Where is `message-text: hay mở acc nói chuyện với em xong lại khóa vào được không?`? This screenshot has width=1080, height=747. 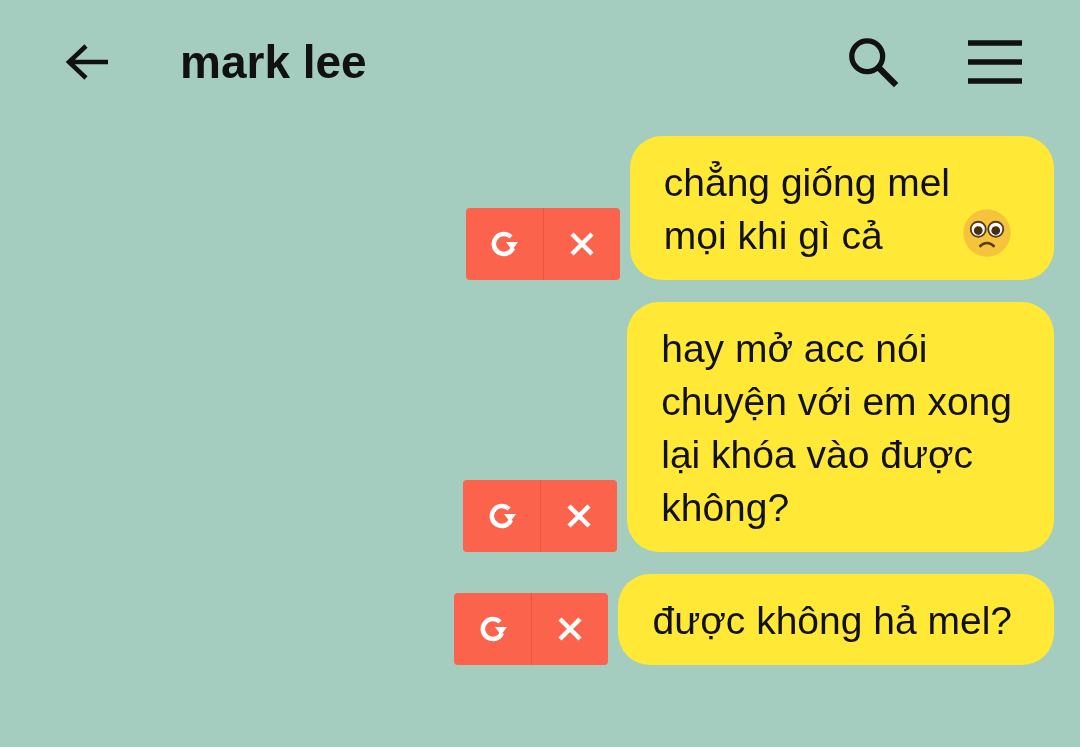 message-text: hay mở acc nói chuyện với em xong lại khóa vào được không? is located at coordinates (836, 428).